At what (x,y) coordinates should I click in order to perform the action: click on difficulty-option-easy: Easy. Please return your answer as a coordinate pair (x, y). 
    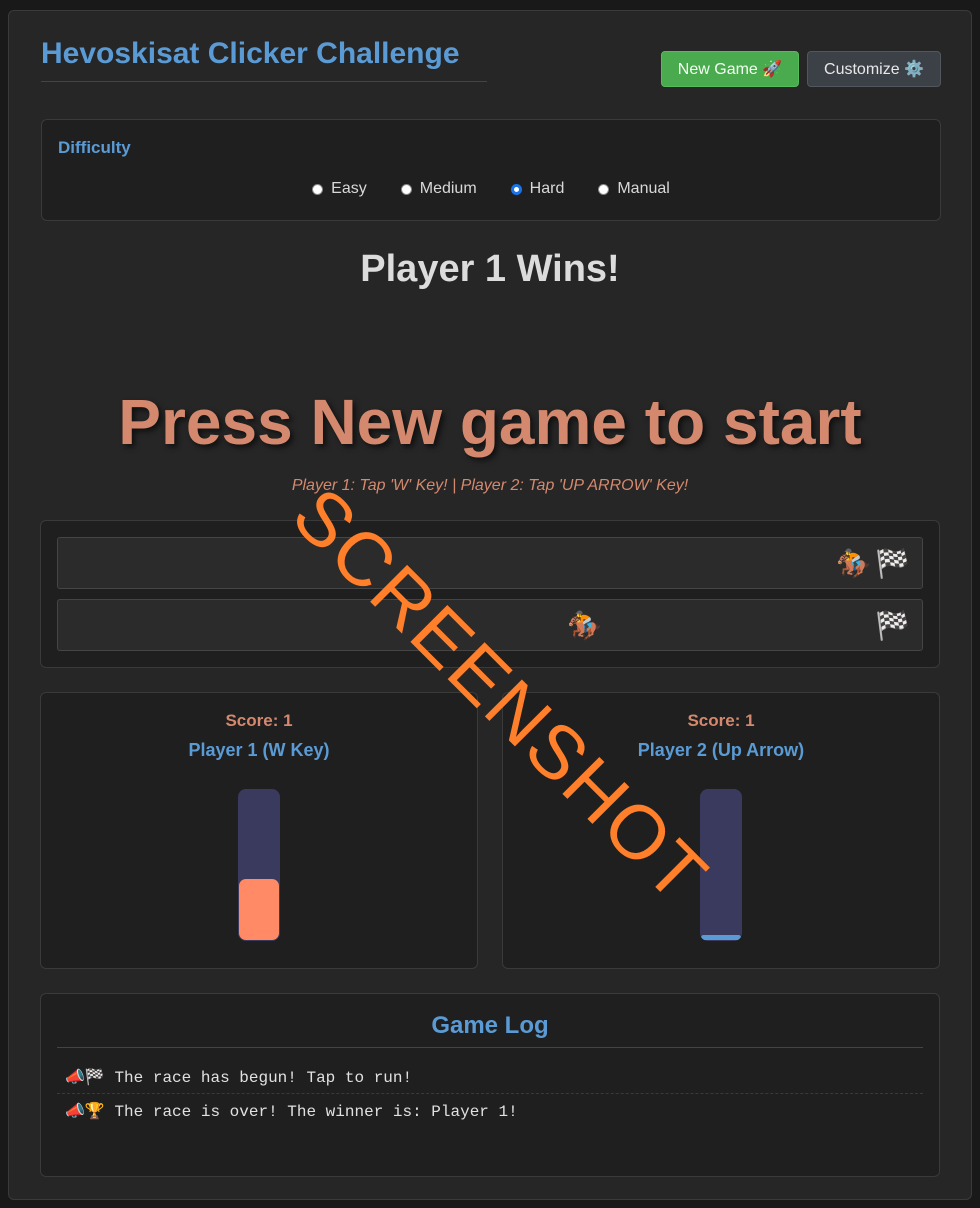
    Looking at the image, I should click on (339, 189).